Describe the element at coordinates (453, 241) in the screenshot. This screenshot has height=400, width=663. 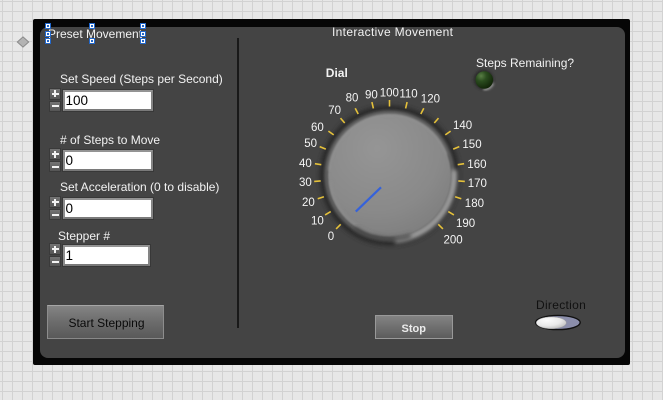
I see `svg-text: 200` at that location.